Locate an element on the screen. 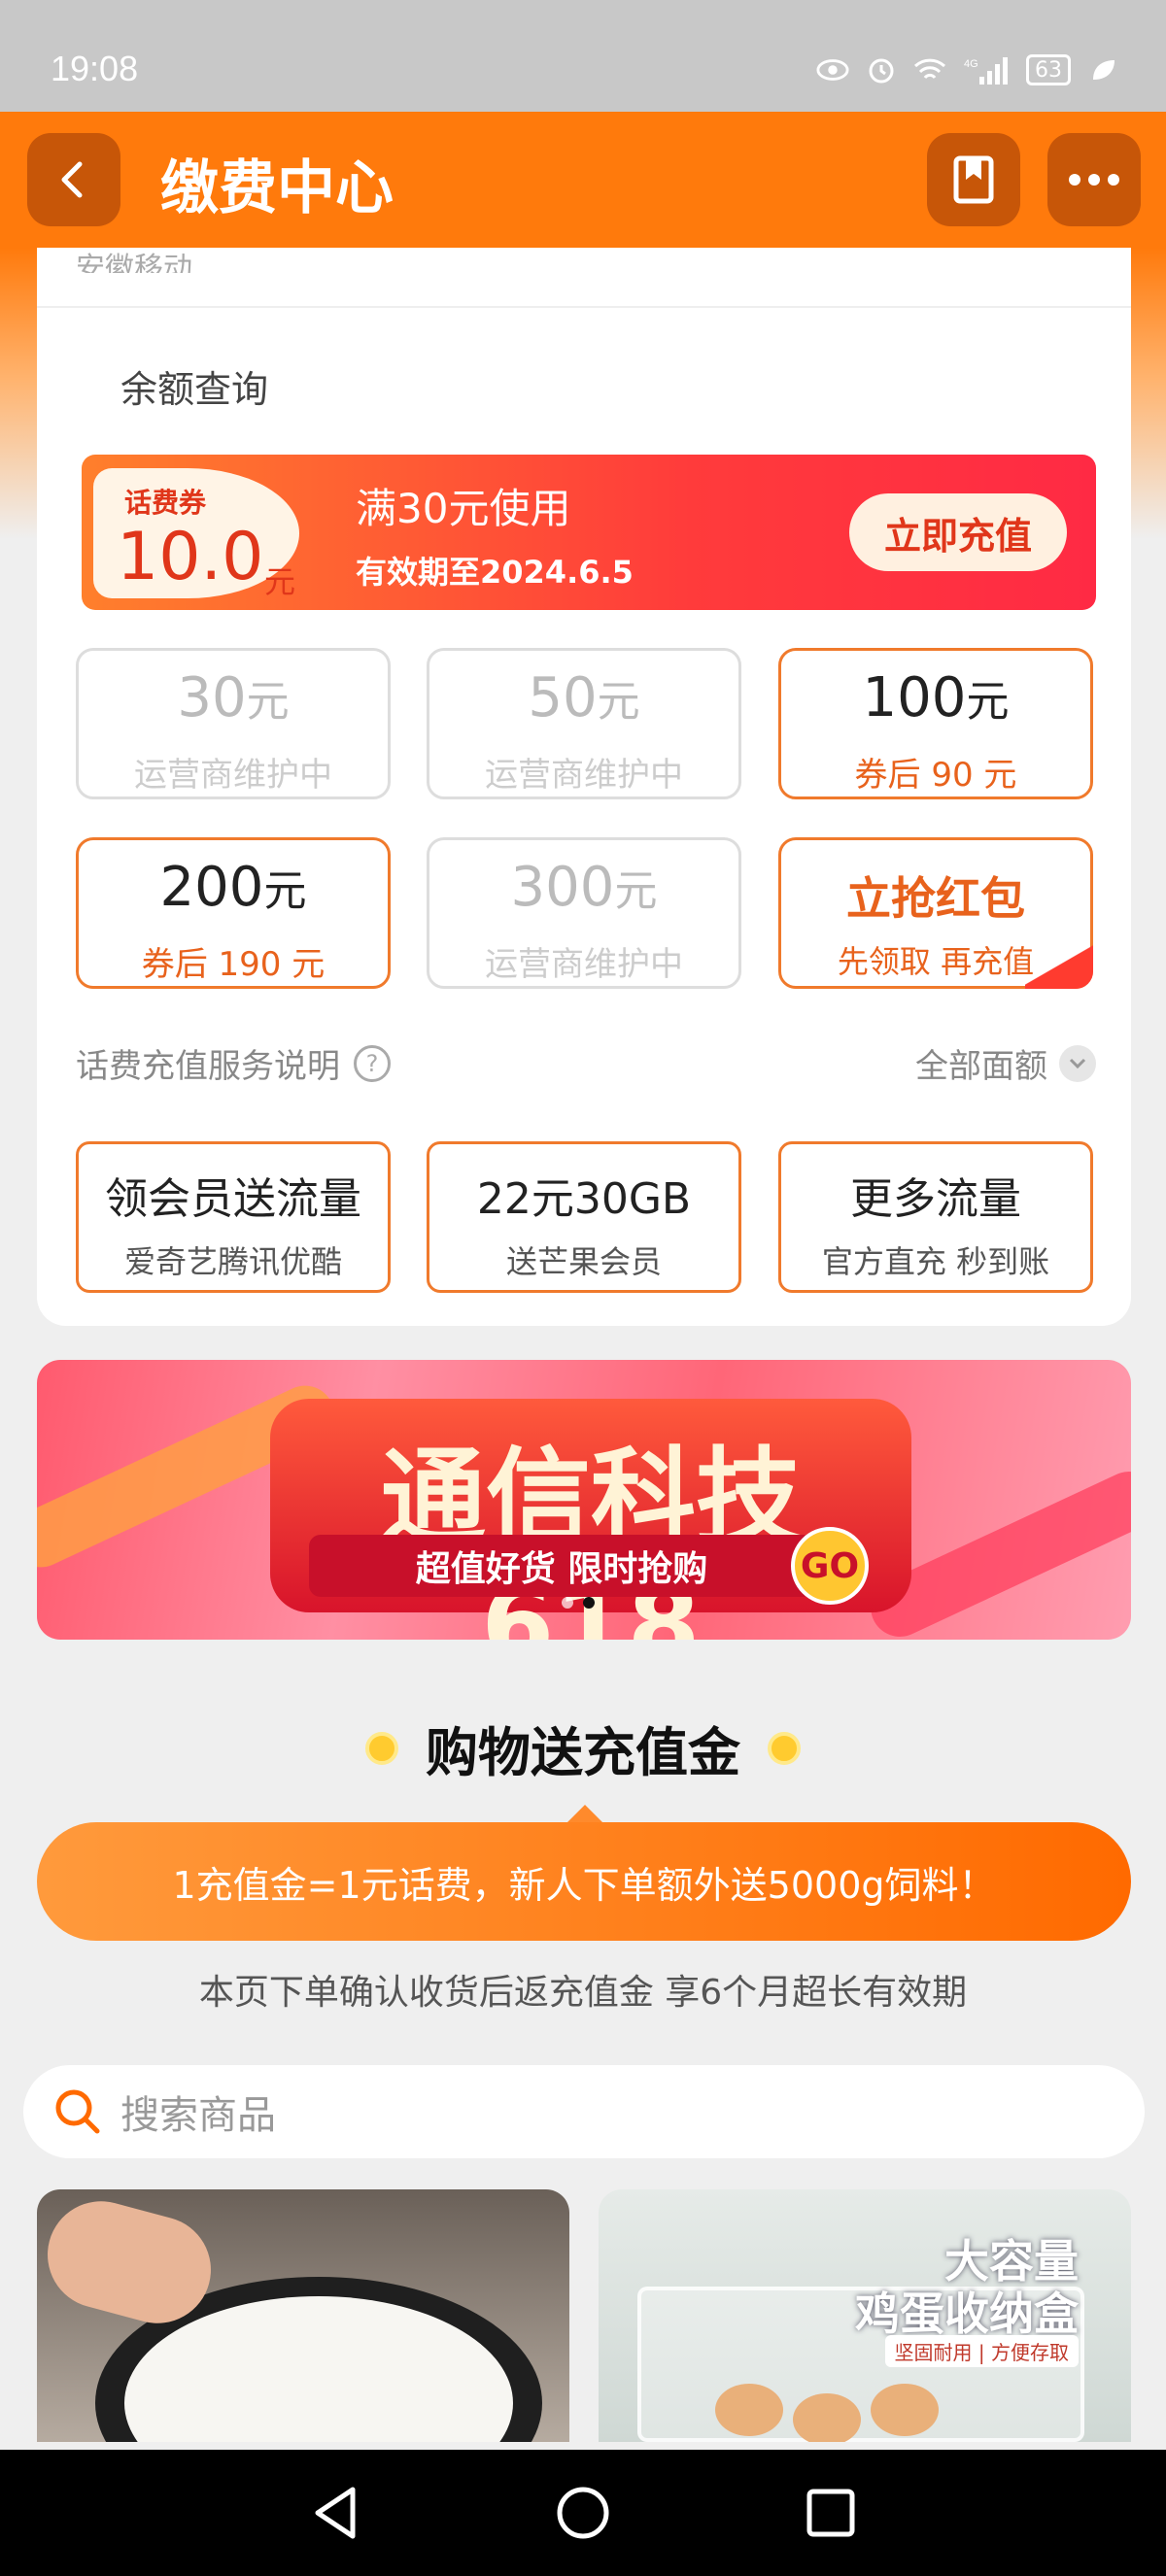 The height and width of the screenshot is (2576, 1166). amount-option-100: 100元 券后 90 元 is located at coordinates (935, 723).